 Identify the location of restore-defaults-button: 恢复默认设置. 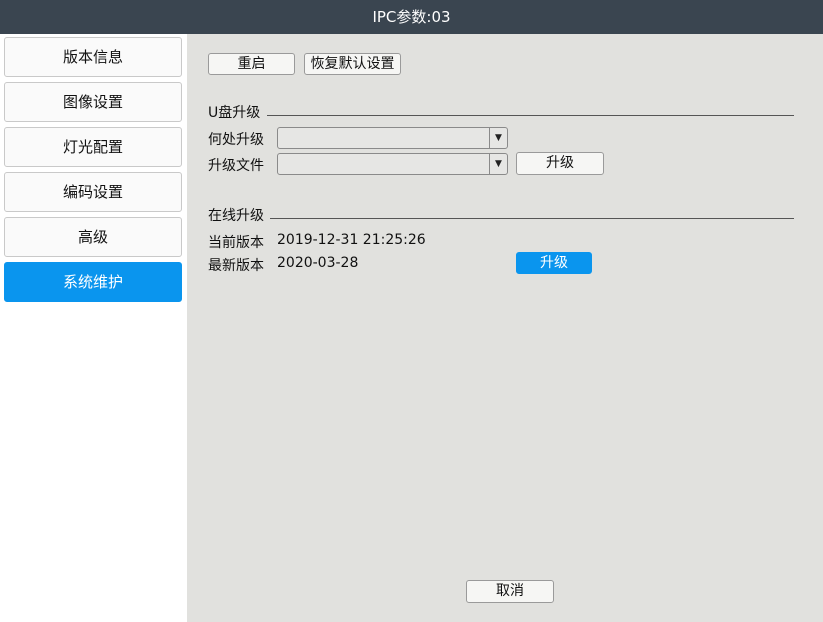
(352, 64).